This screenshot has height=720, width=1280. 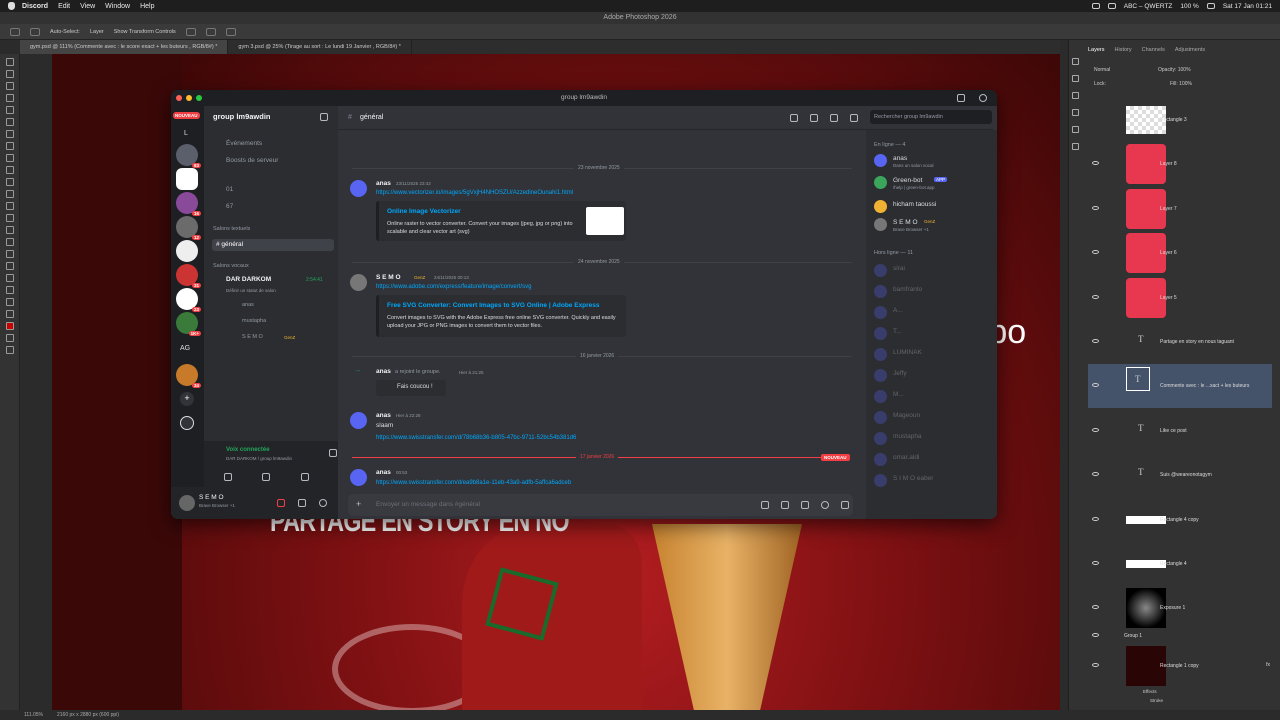 What do you see at coordinates (10, 302) in the screenshot?
I see `more-icon` at bounding box center [10, 302].